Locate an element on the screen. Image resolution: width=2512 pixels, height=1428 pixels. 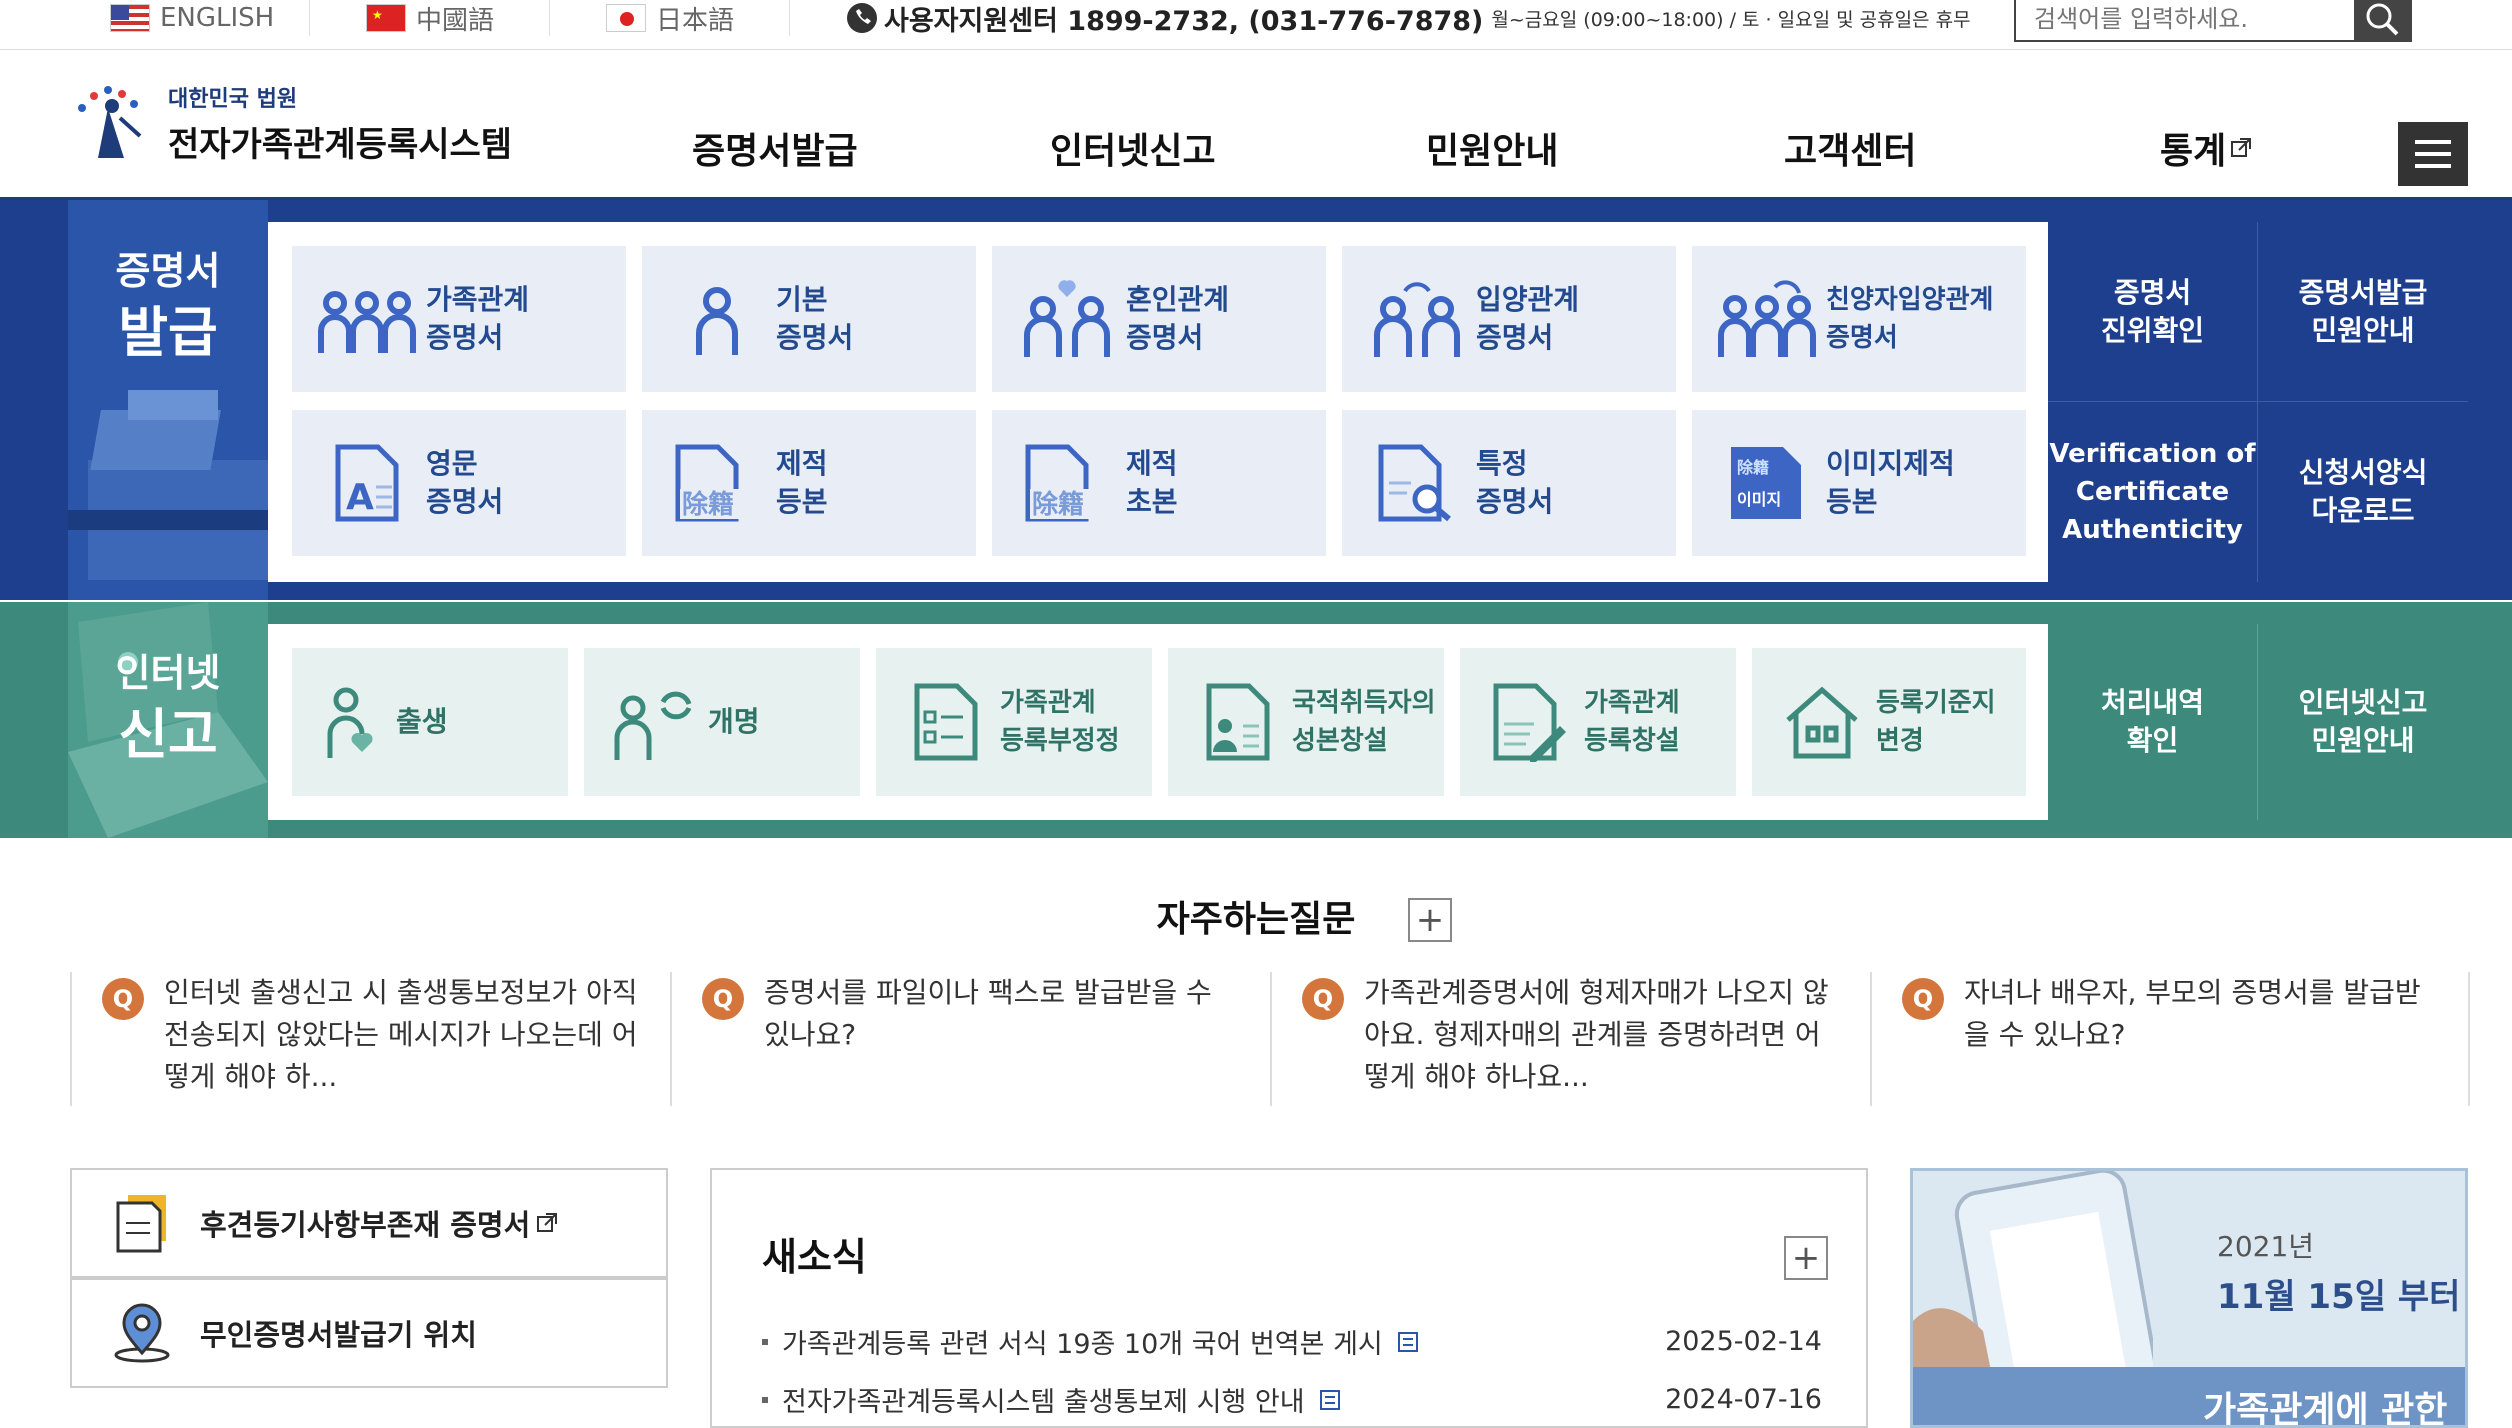
faq-item: Q 증명서를 파일이나 팩스로 발급받을 수 있나요? is located at coordinates (970, 1039).